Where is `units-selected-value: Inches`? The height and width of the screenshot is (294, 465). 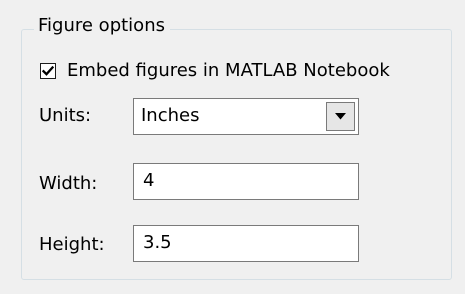
units-selected-value: Inches is located at coordinates (170, 115).